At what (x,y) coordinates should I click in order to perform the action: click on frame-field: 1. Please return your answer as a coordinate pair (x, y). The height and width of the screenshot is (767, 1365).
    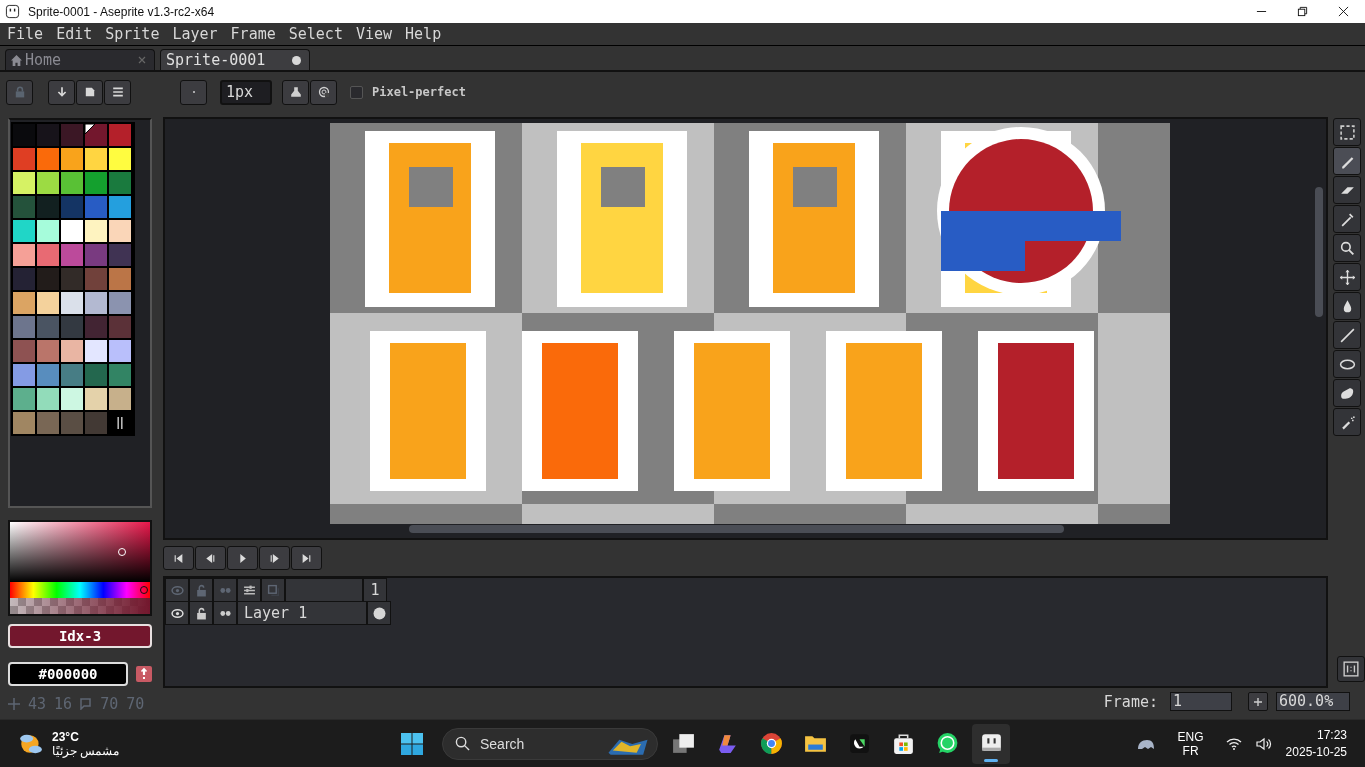
    Looking at the image, I should click on (1201, 701).